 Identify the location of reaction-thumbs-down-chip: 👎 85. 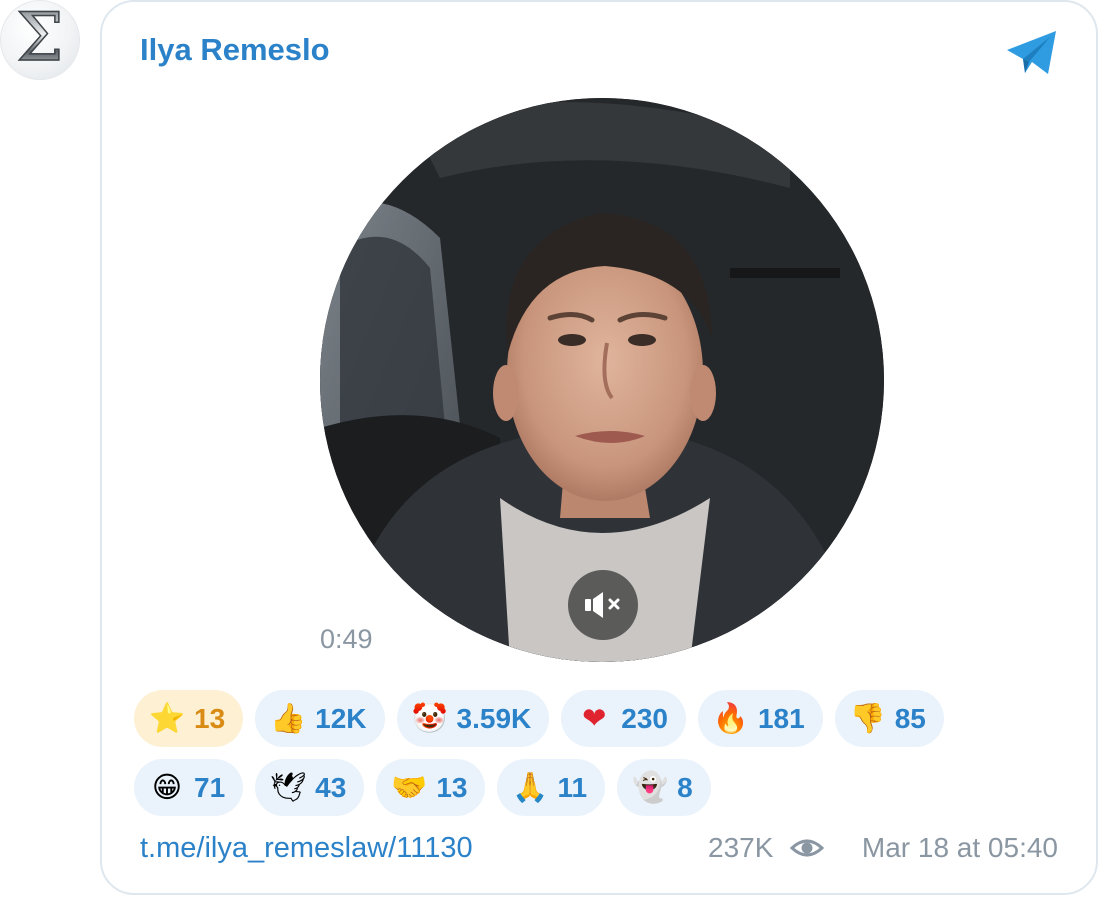
(889, 718).